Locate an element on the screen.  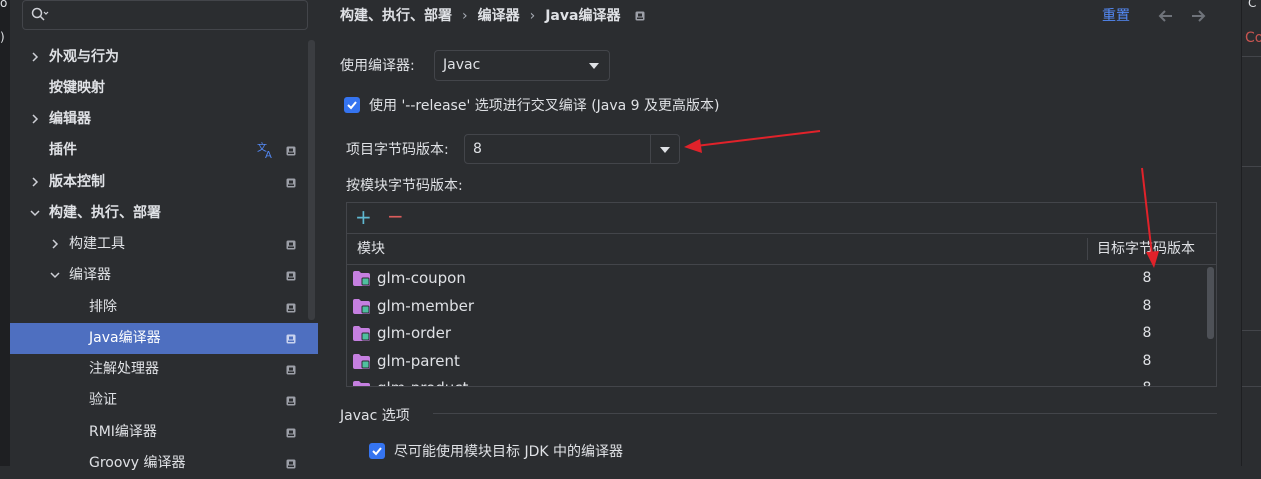
module-name: glm-product is located at coordinates (422, 382).